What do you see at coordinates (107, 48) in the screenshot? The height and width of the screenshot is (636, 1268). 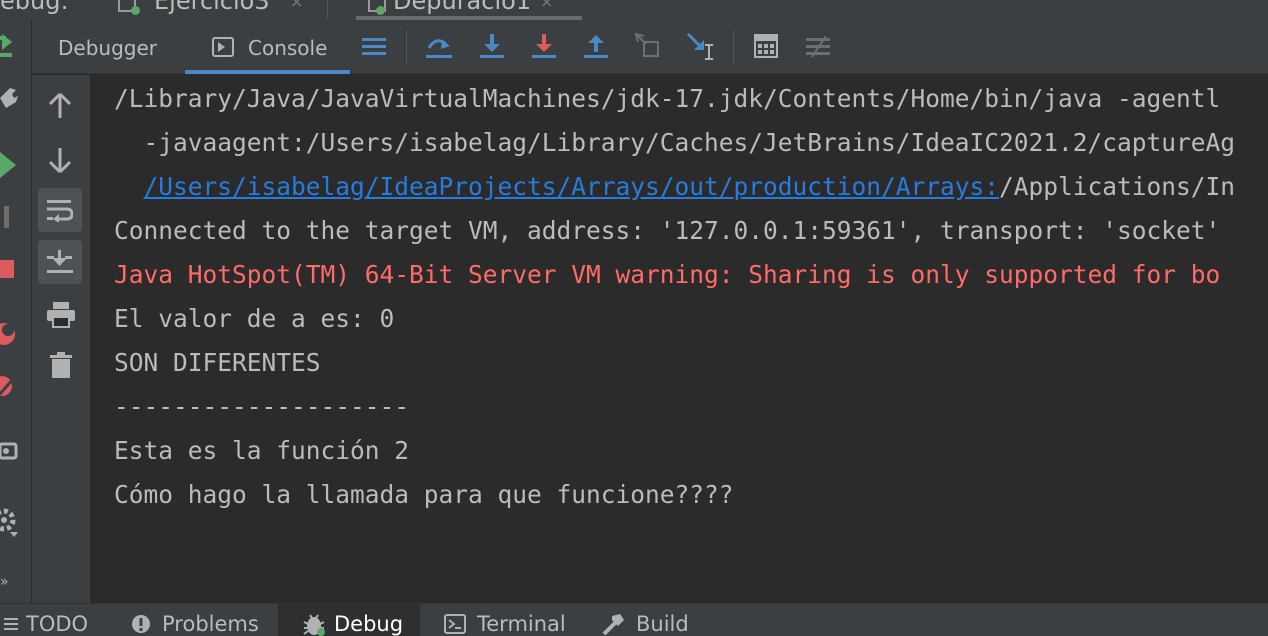 I see `tab-debugger: Debugger` at bounding box center [107, 48].